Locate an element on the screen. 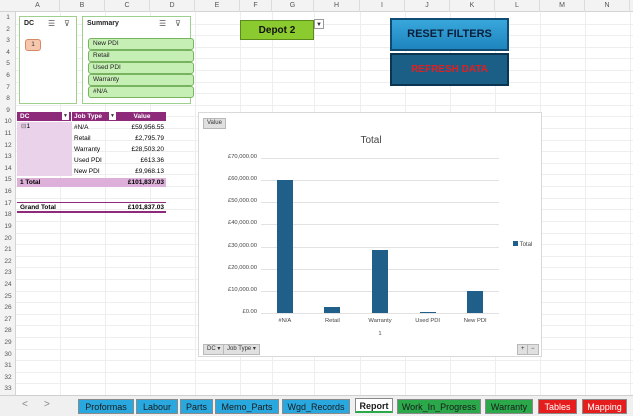  sheet-tab: Report is located at coordinates (374, 405).